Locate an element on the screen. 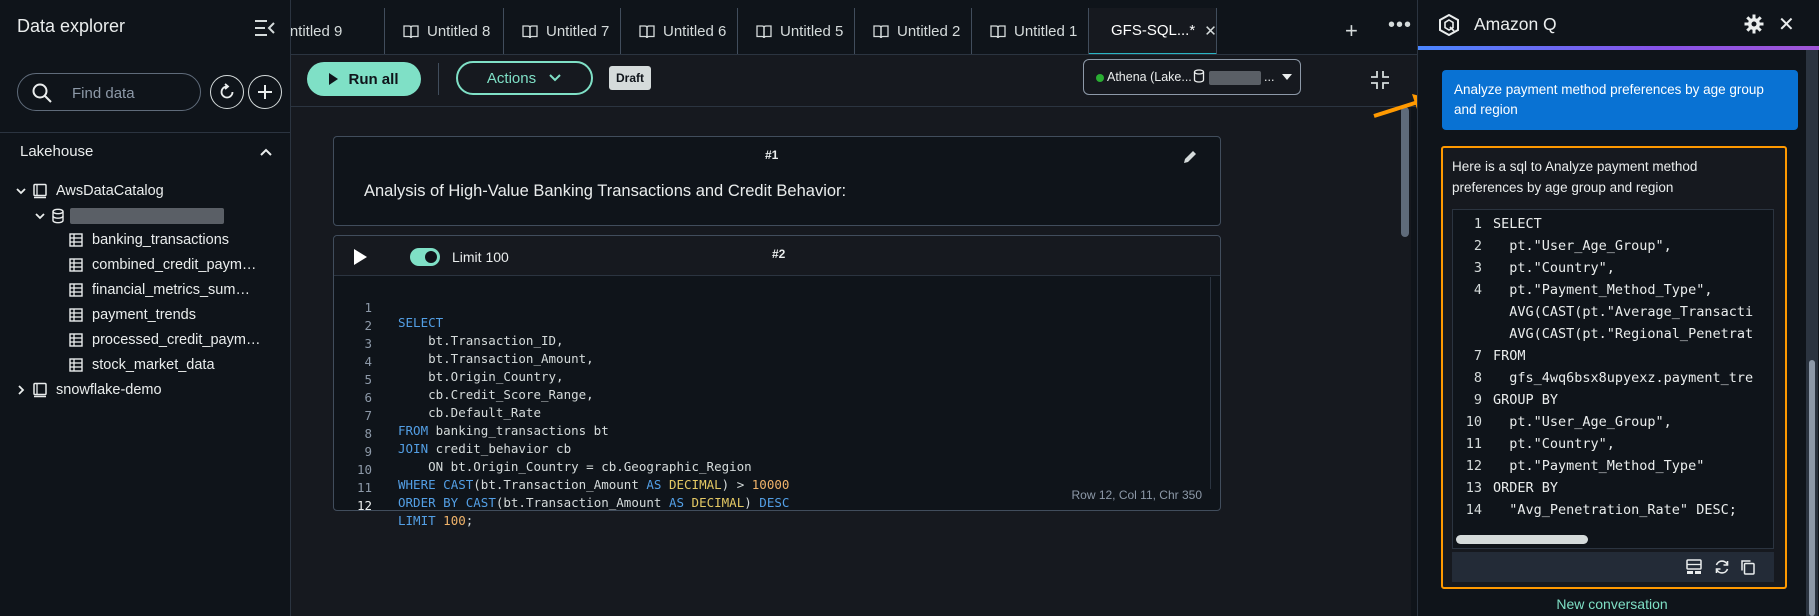 Image resolution: width=1819 pixels, height=616 pixels. copy-icon is located at coordinates (1748, 567).